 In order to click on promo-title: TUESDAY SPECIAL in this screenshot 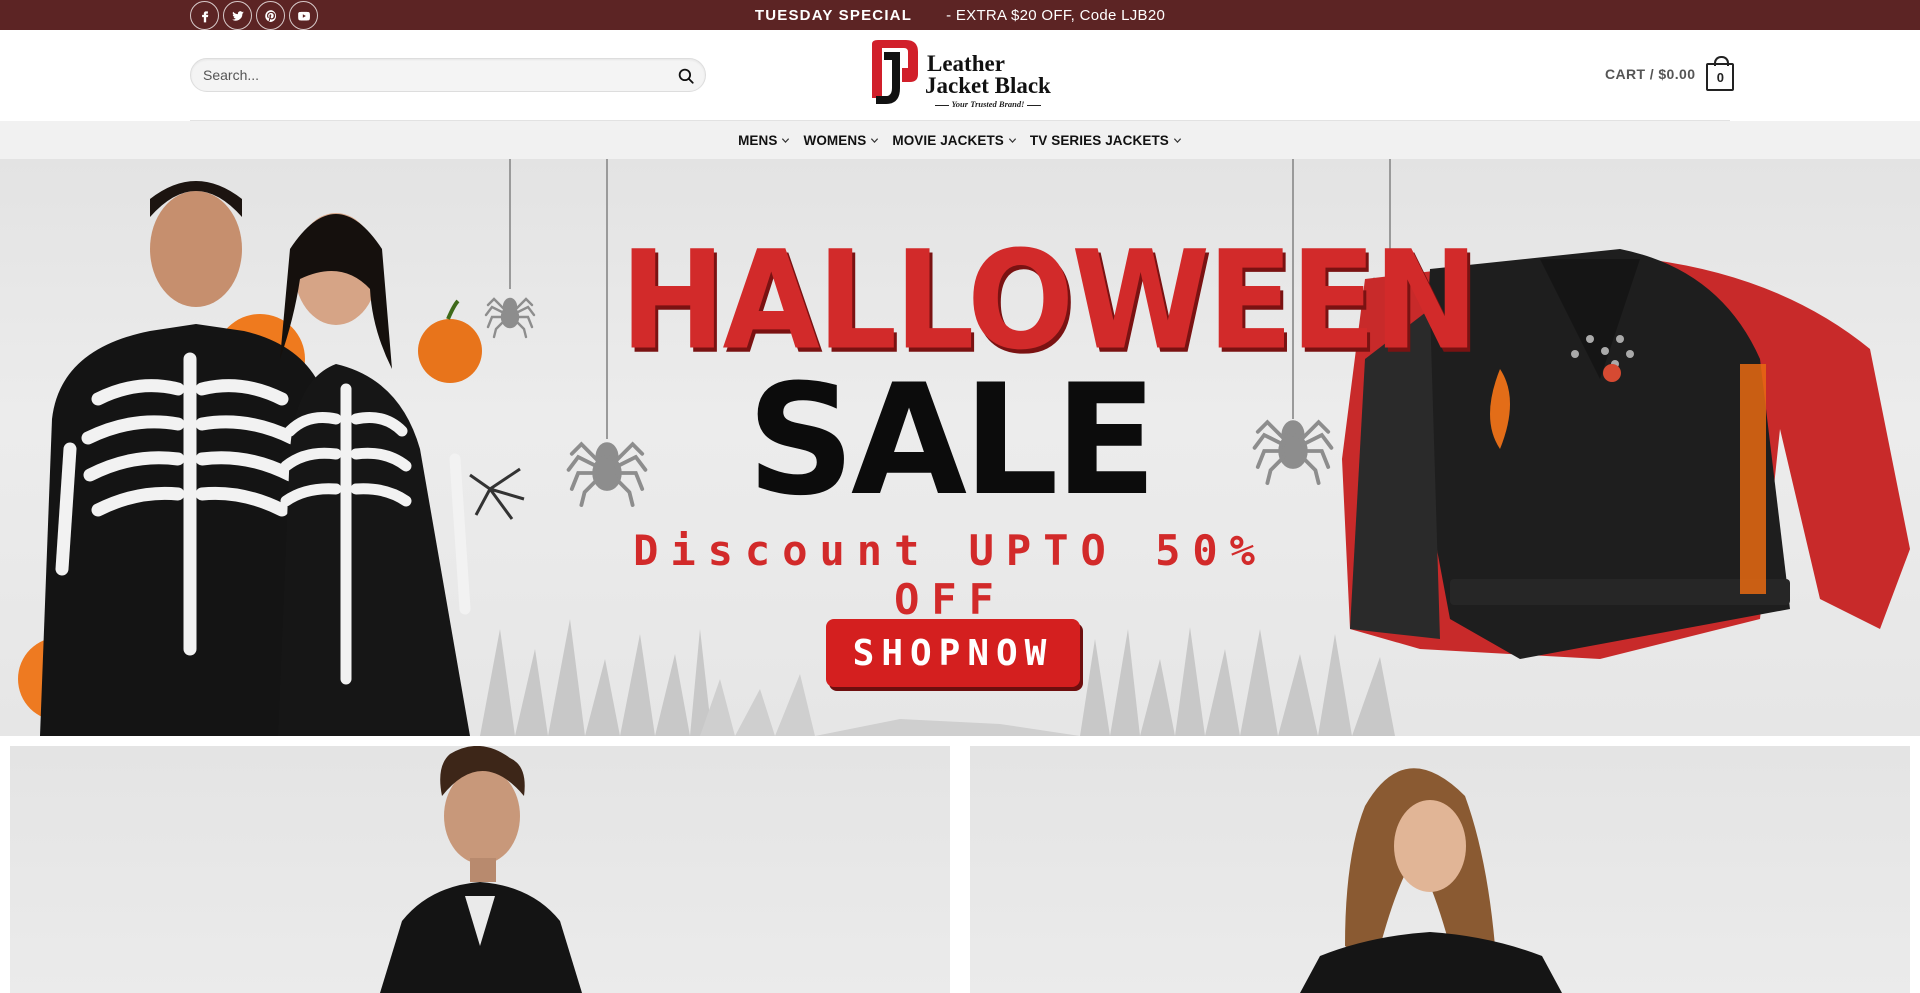, I will do `click(833, 15)`.